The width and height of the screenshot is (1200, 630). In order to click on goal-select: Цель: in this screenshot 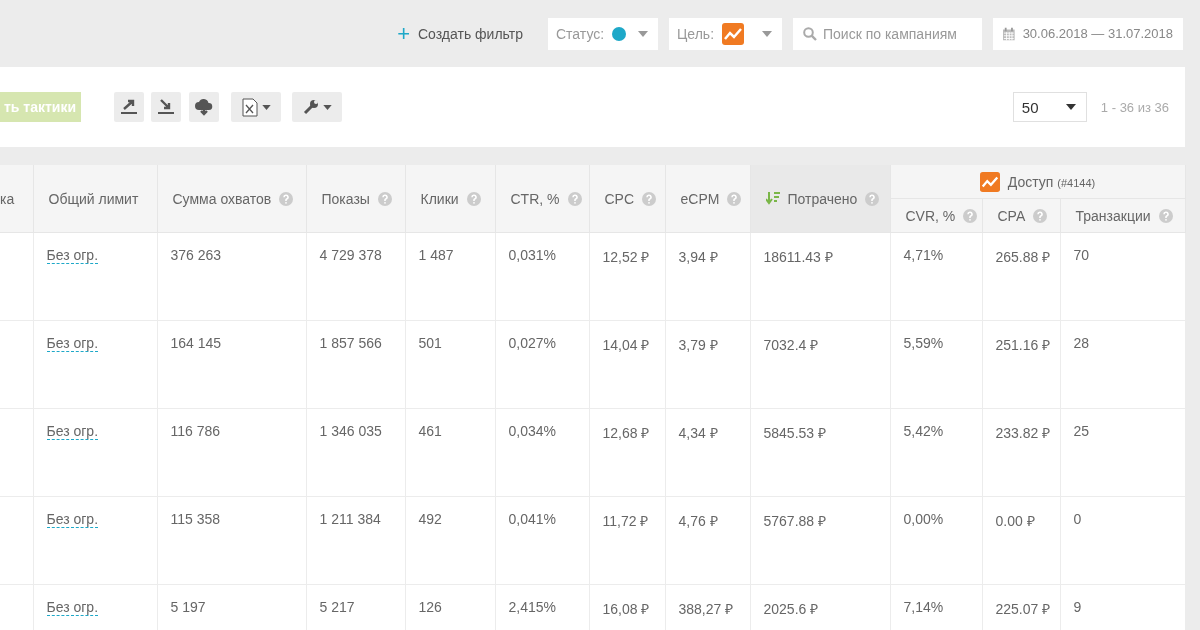, I will do `click(725, 33)`.